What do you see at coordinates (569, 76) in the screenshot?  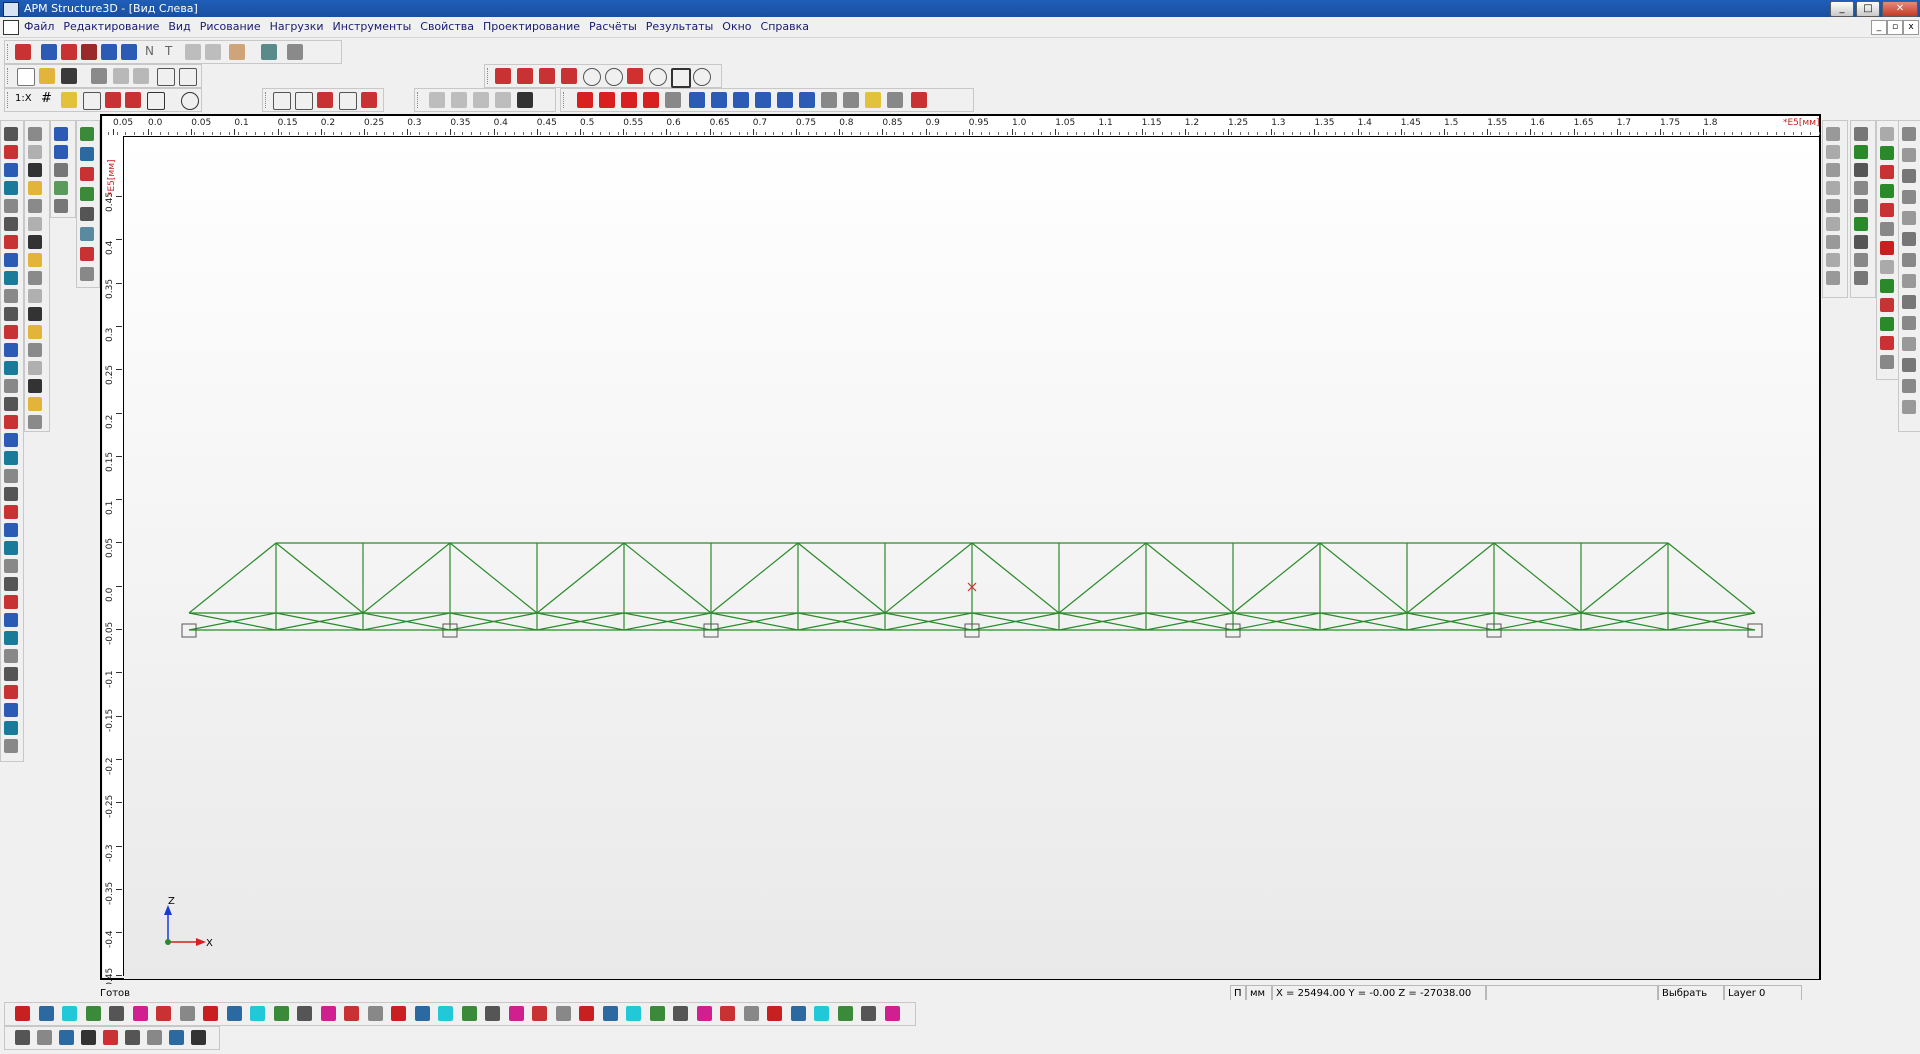 I see `zoom-axis4-icon` at bounding box center [569, 76].